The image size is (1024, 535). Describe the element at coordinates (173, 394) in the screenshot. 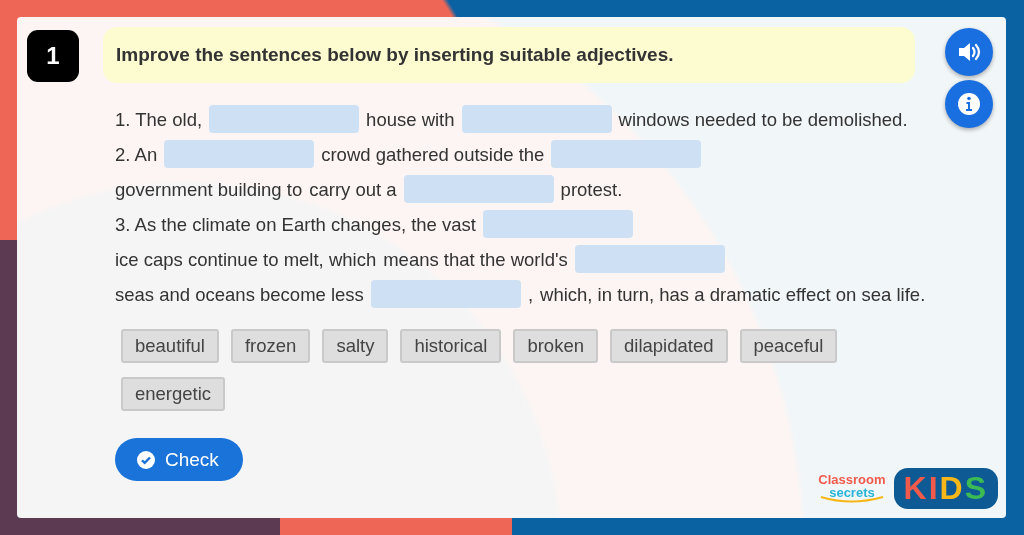

I see `word-tile: energetic` at that location.